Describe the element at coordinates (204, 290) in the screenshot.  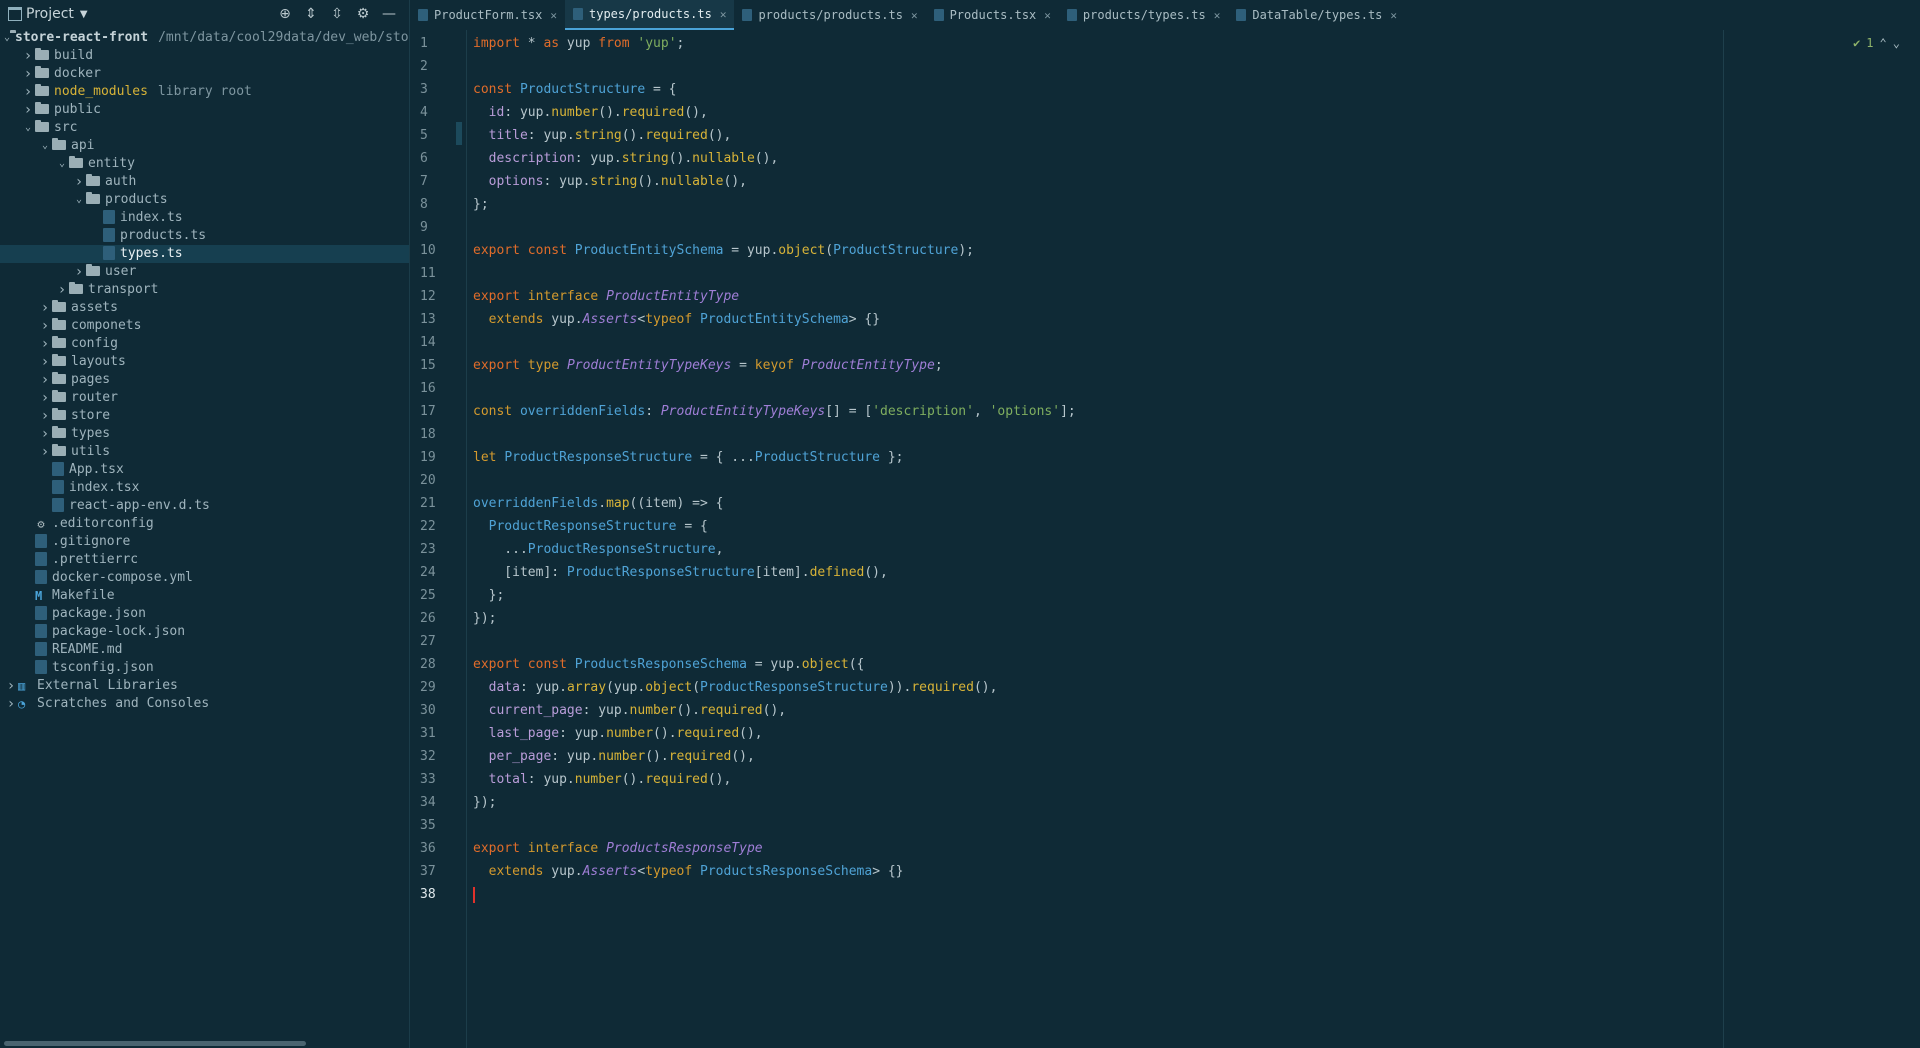
I see `tree-item: › transport` at that location.